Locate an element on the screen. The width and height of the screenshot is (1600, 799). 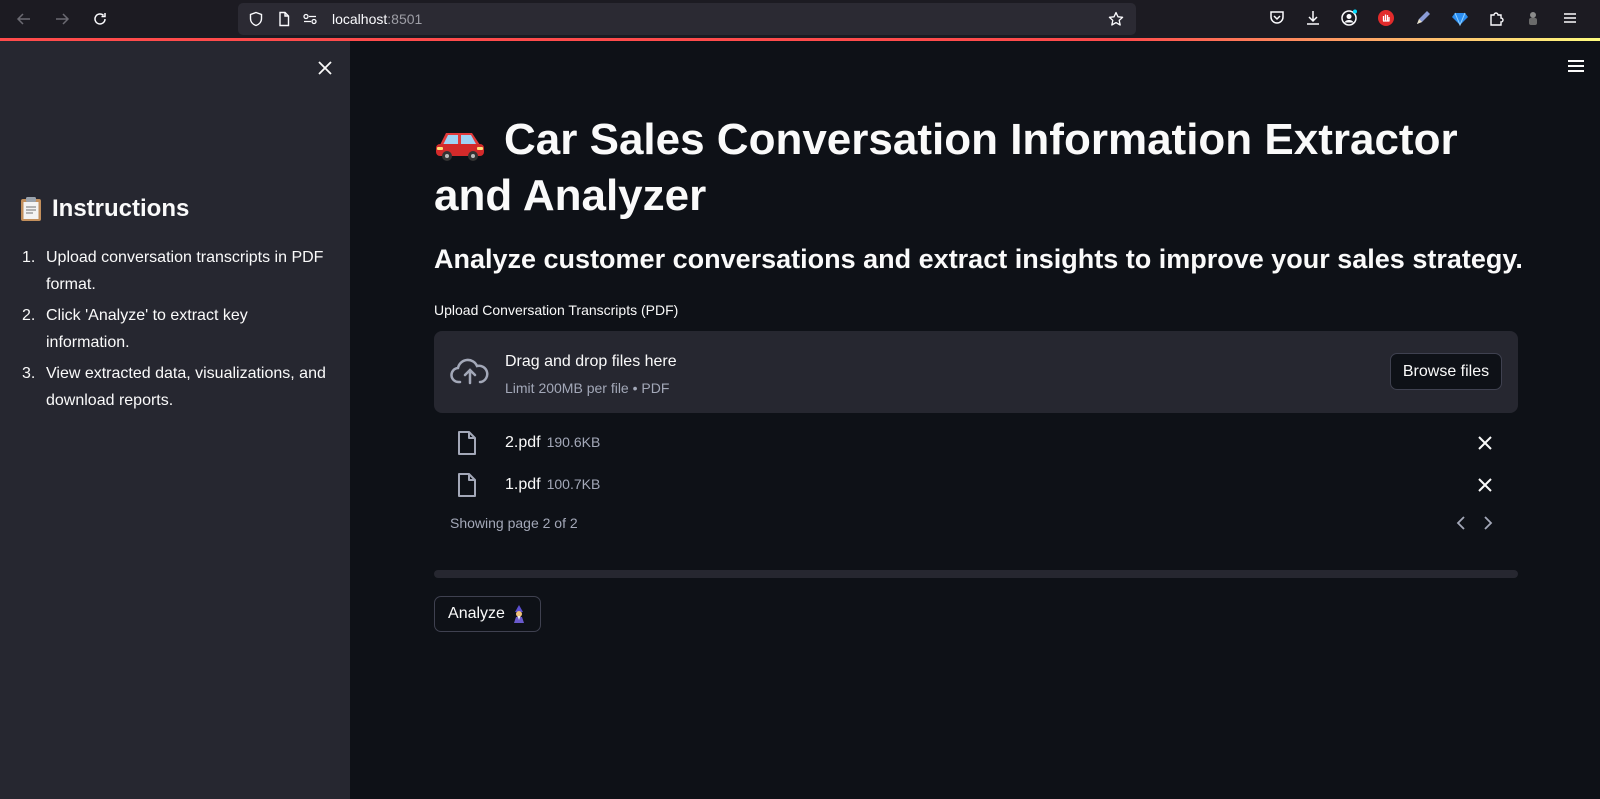
dropzone-limit: Limit 200MB per file • PDF is located at coordinates (587, 388).